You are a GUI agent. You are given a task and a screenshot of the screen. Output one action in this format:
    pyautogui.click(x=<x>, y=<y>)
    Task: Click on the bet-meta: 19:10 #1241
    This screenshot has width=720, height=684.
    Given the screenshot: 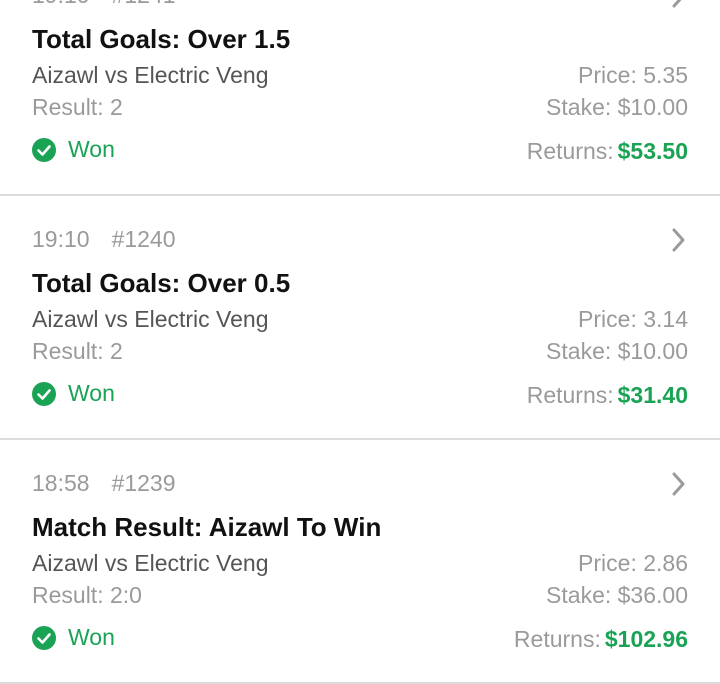 What is the action you would take?
    pyautogui.click(x=104, y=4)
    